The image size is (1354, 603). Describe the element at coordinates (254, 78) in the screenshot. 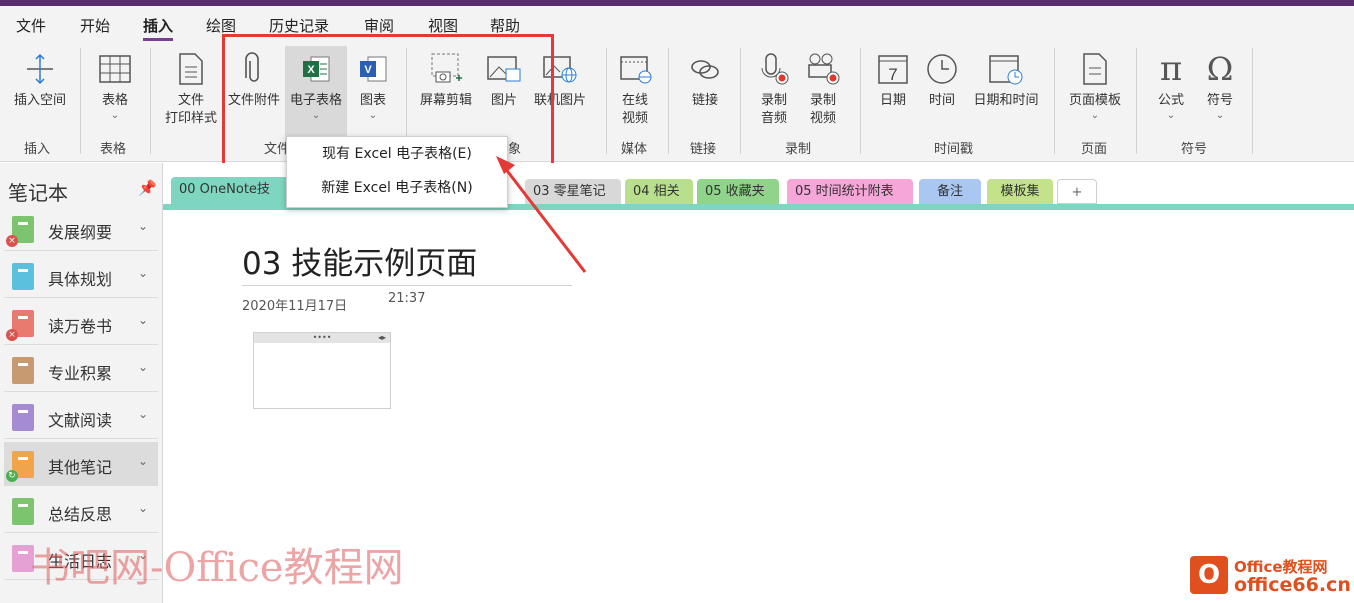

I see `file-attachment-button: 文件附件` at that location.